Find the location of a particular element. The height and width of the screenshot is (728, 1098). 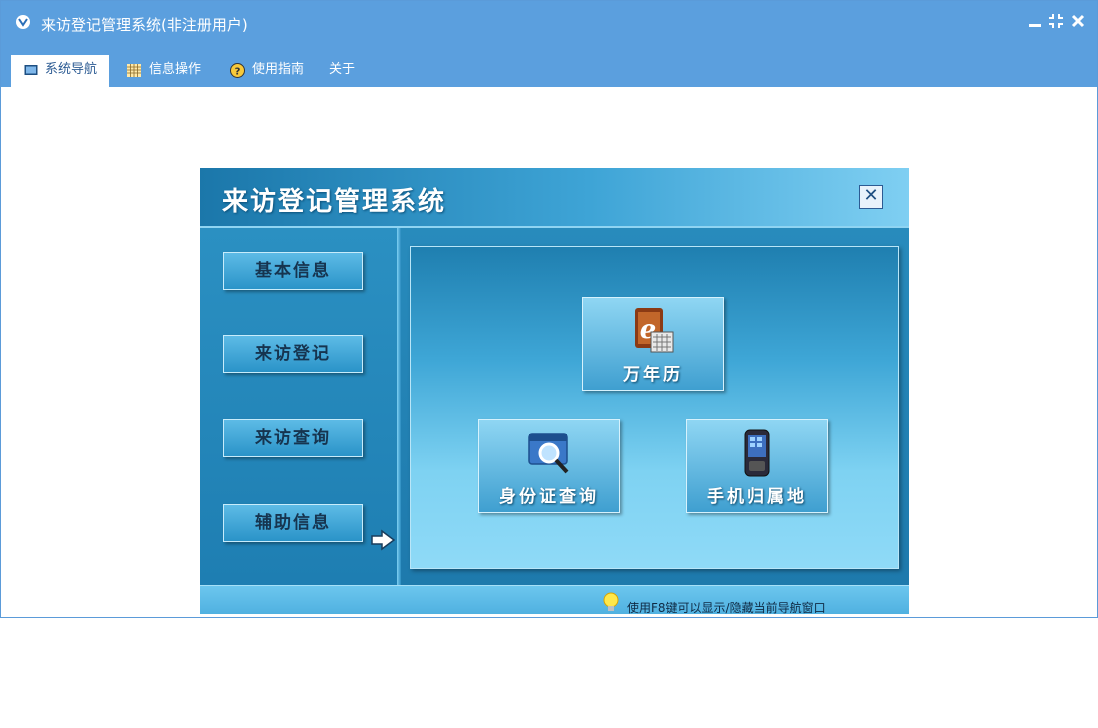

grid-icon is located at coordinates (134, 70).